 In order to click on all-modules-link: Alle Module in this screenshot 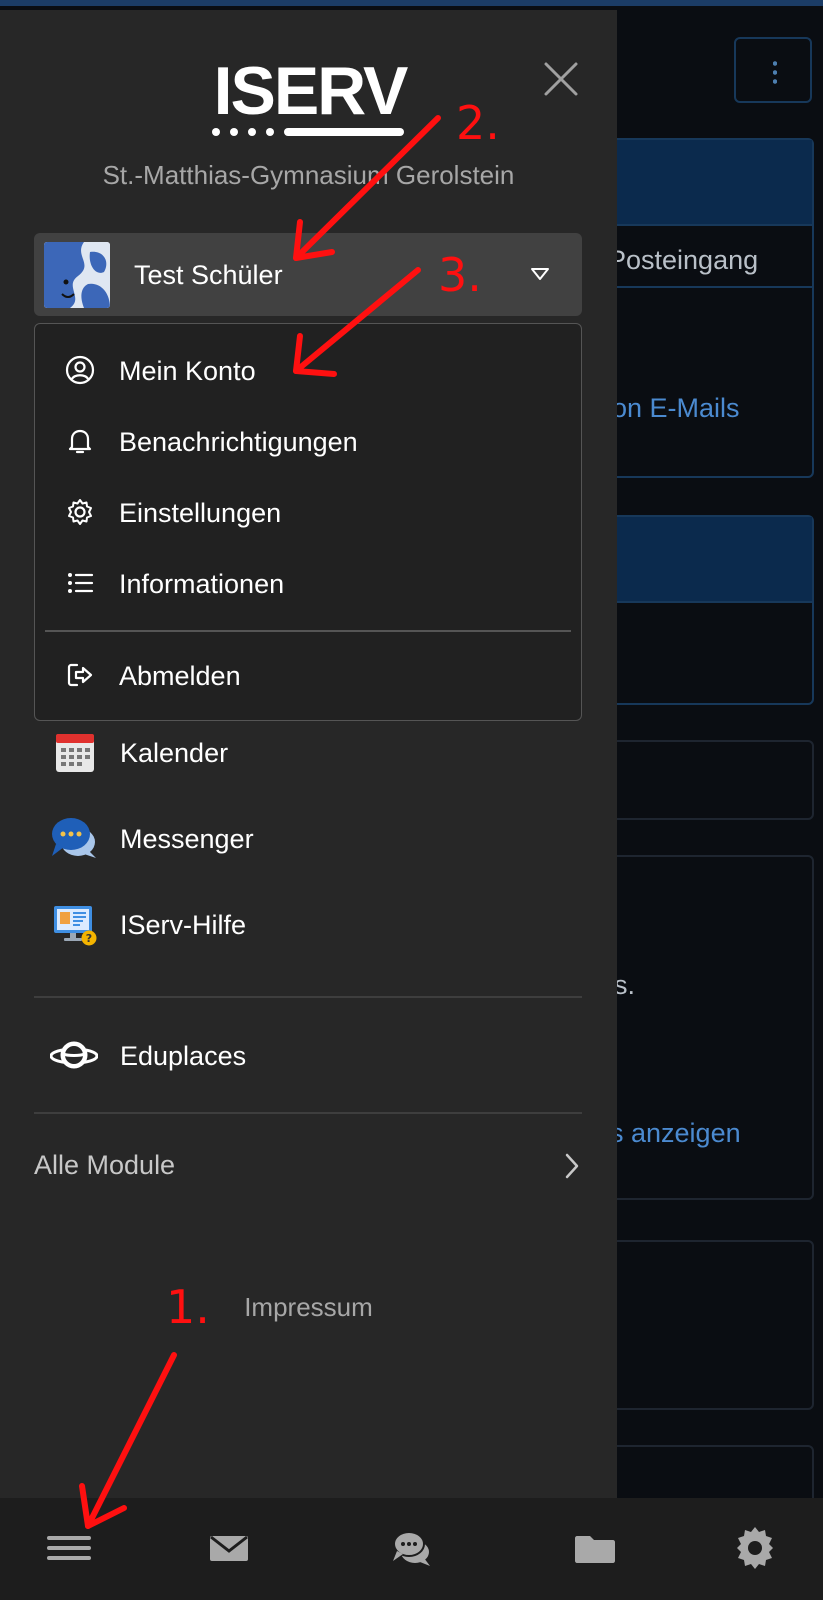, I will do `click(308, 1165)`.